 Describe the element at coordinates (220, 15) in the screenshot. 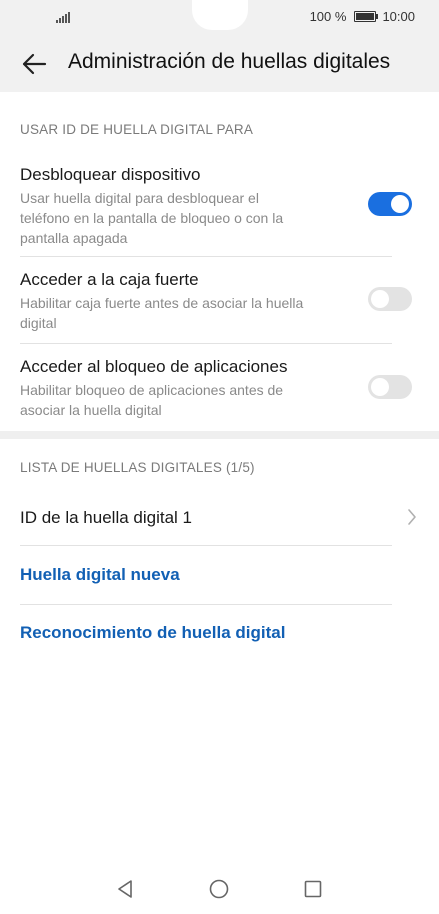

I see `camera-notch` at that location.